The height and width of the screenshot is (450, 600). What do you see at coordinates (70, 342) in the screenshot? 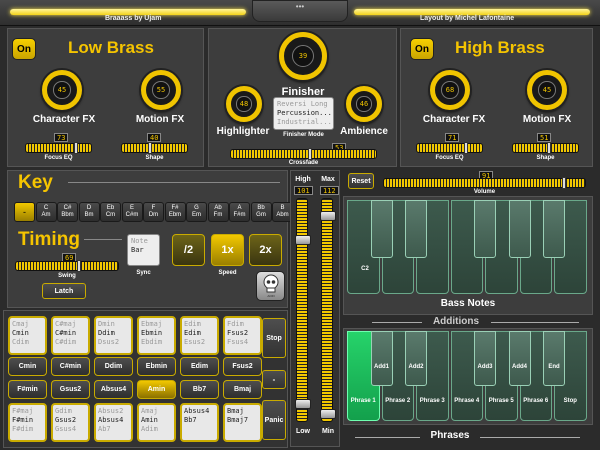
I see `chord-option: C#dim` at bounding box center [70, 342].